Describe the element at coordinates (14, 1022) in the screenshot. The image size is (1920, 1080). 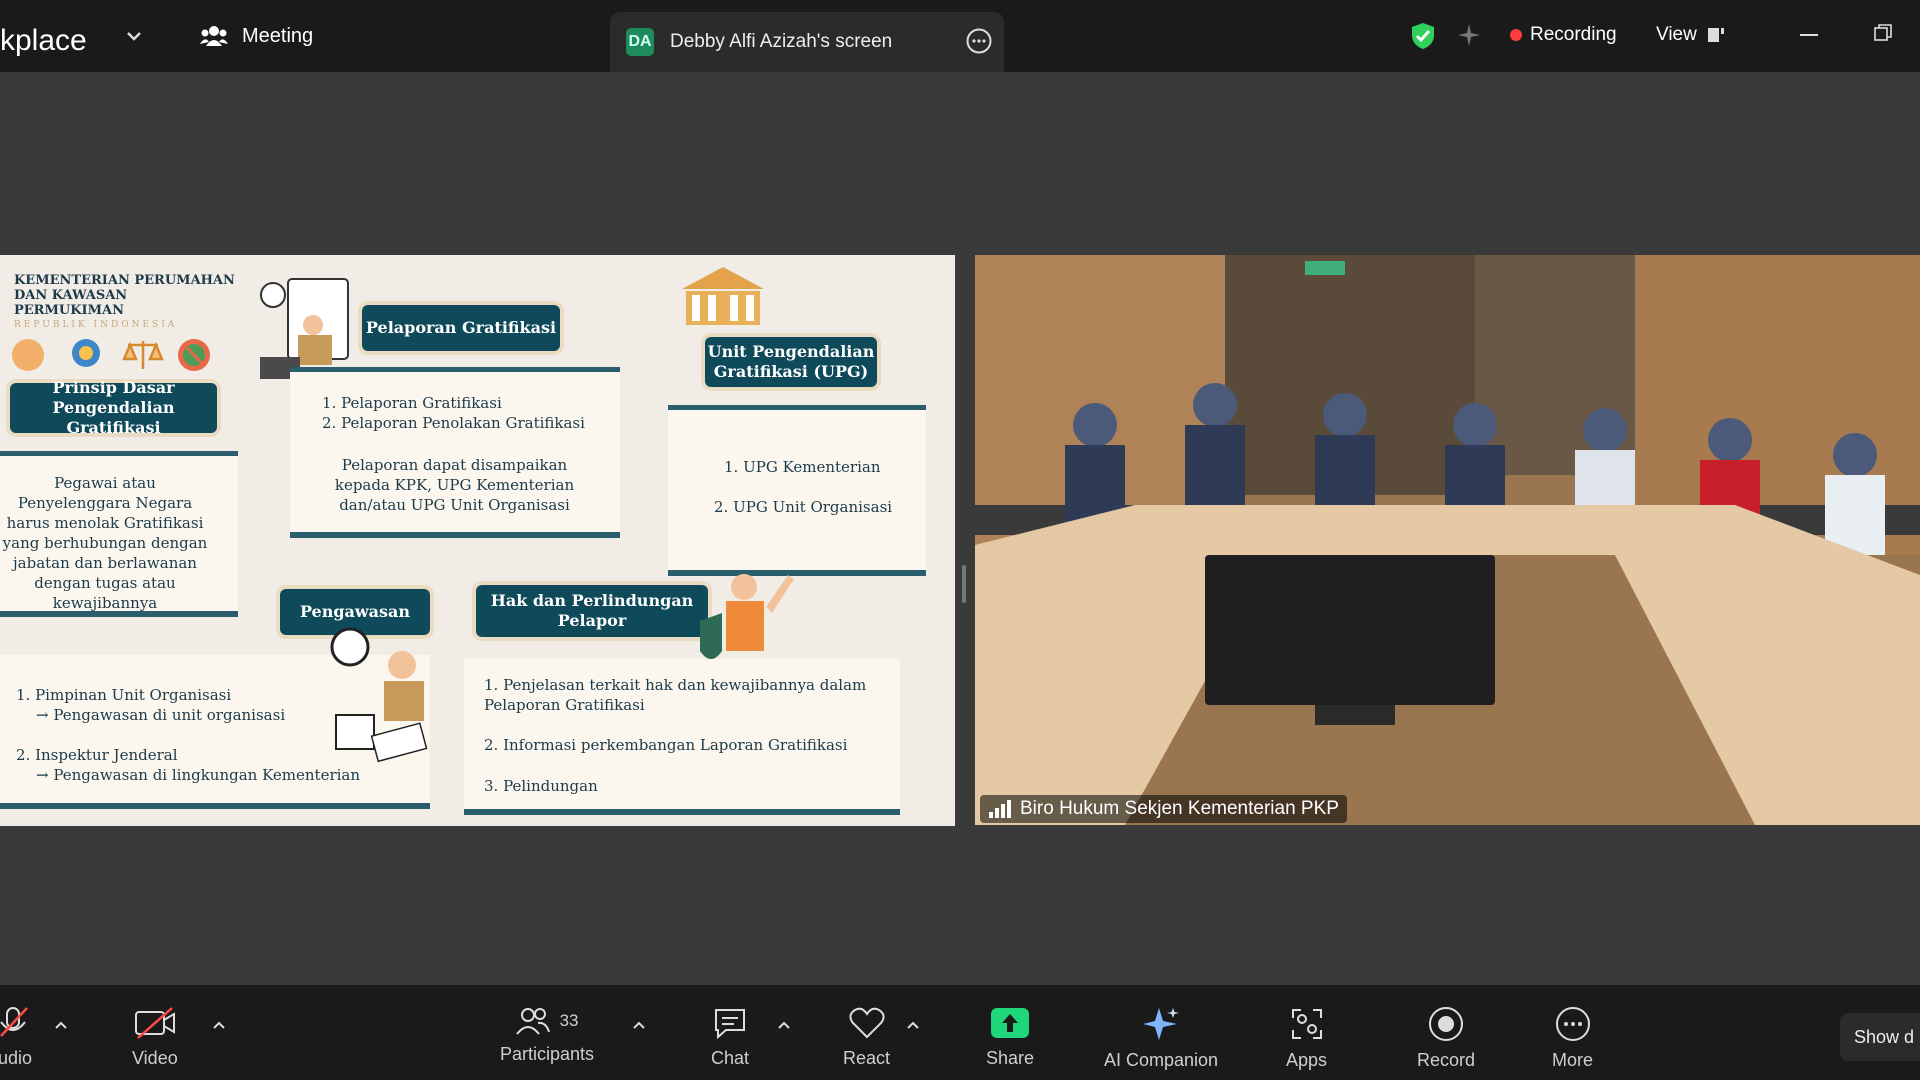
I see `microphone-muted-icon` at that location.